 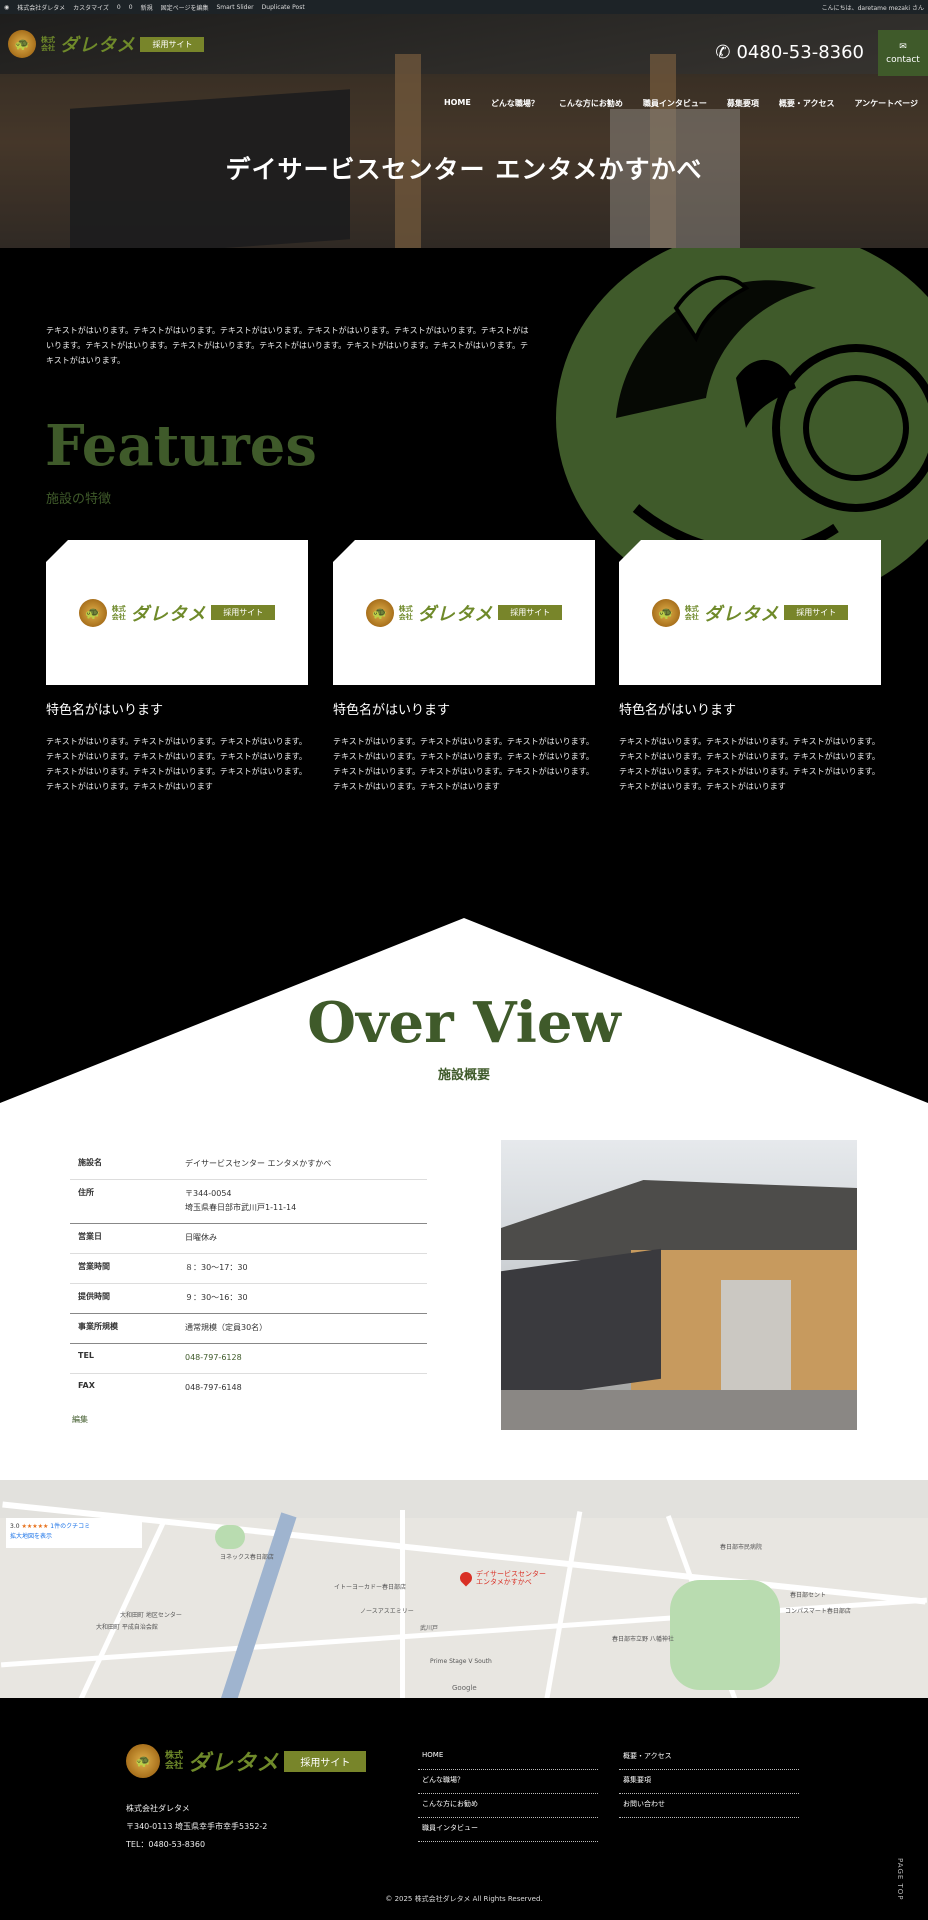 What do you see at coordinates (464, 169) in the screenshot?
I see `hero-title: デイサービスセンター エンタメかすかべ` at bounding box center [464, 169].